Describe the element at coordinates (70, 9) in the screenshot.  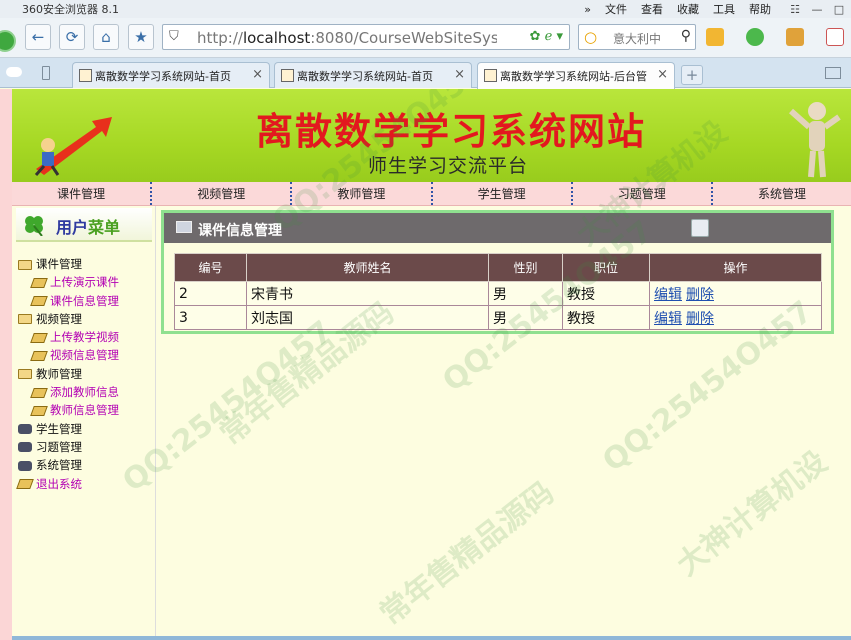
I see `browser-title: 360安全浏览器 8.1` at that location.